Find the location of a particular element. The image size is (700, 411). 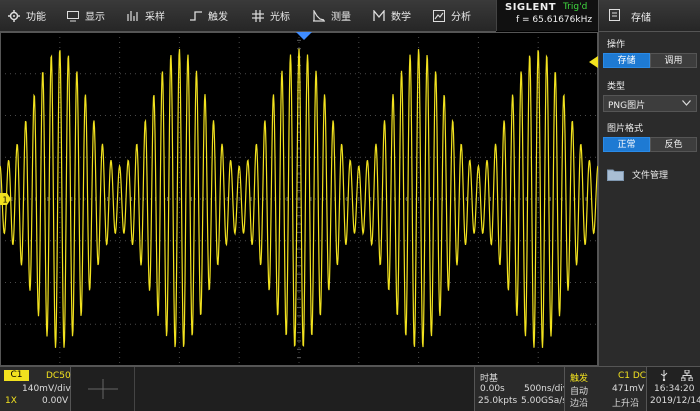

timebase-scale: 500ns/div is located at coordinates (546, 389).